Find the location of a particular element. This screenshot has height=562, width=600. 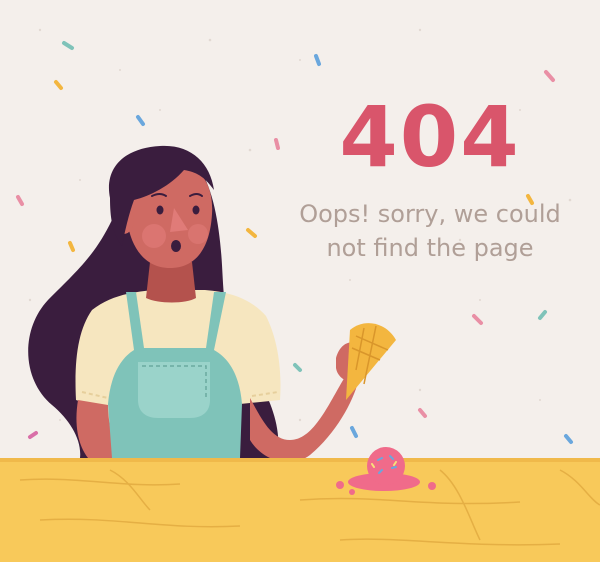

cheek is located at coordinates (154, 236).